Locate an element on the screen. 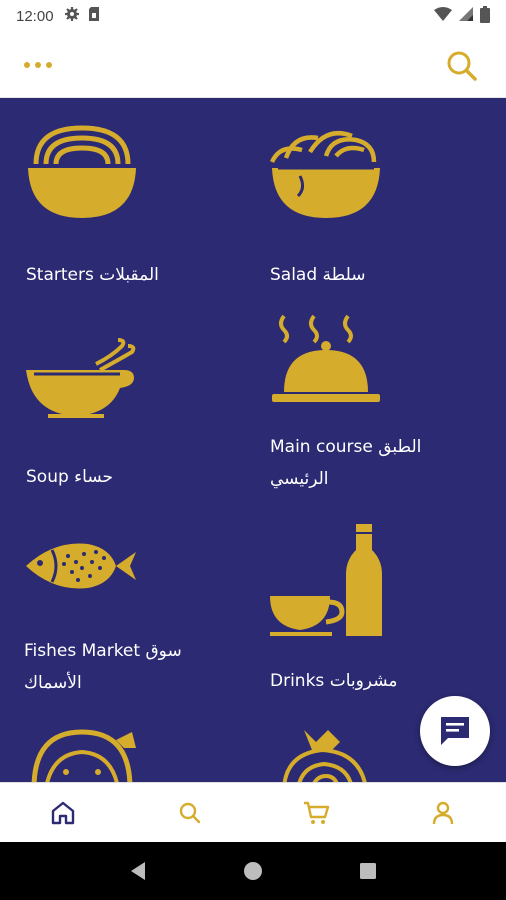 The width and height of the screenshot is (506, 900). category-tile-starters: Starters المقبلات is located at coordinates (141, 212).